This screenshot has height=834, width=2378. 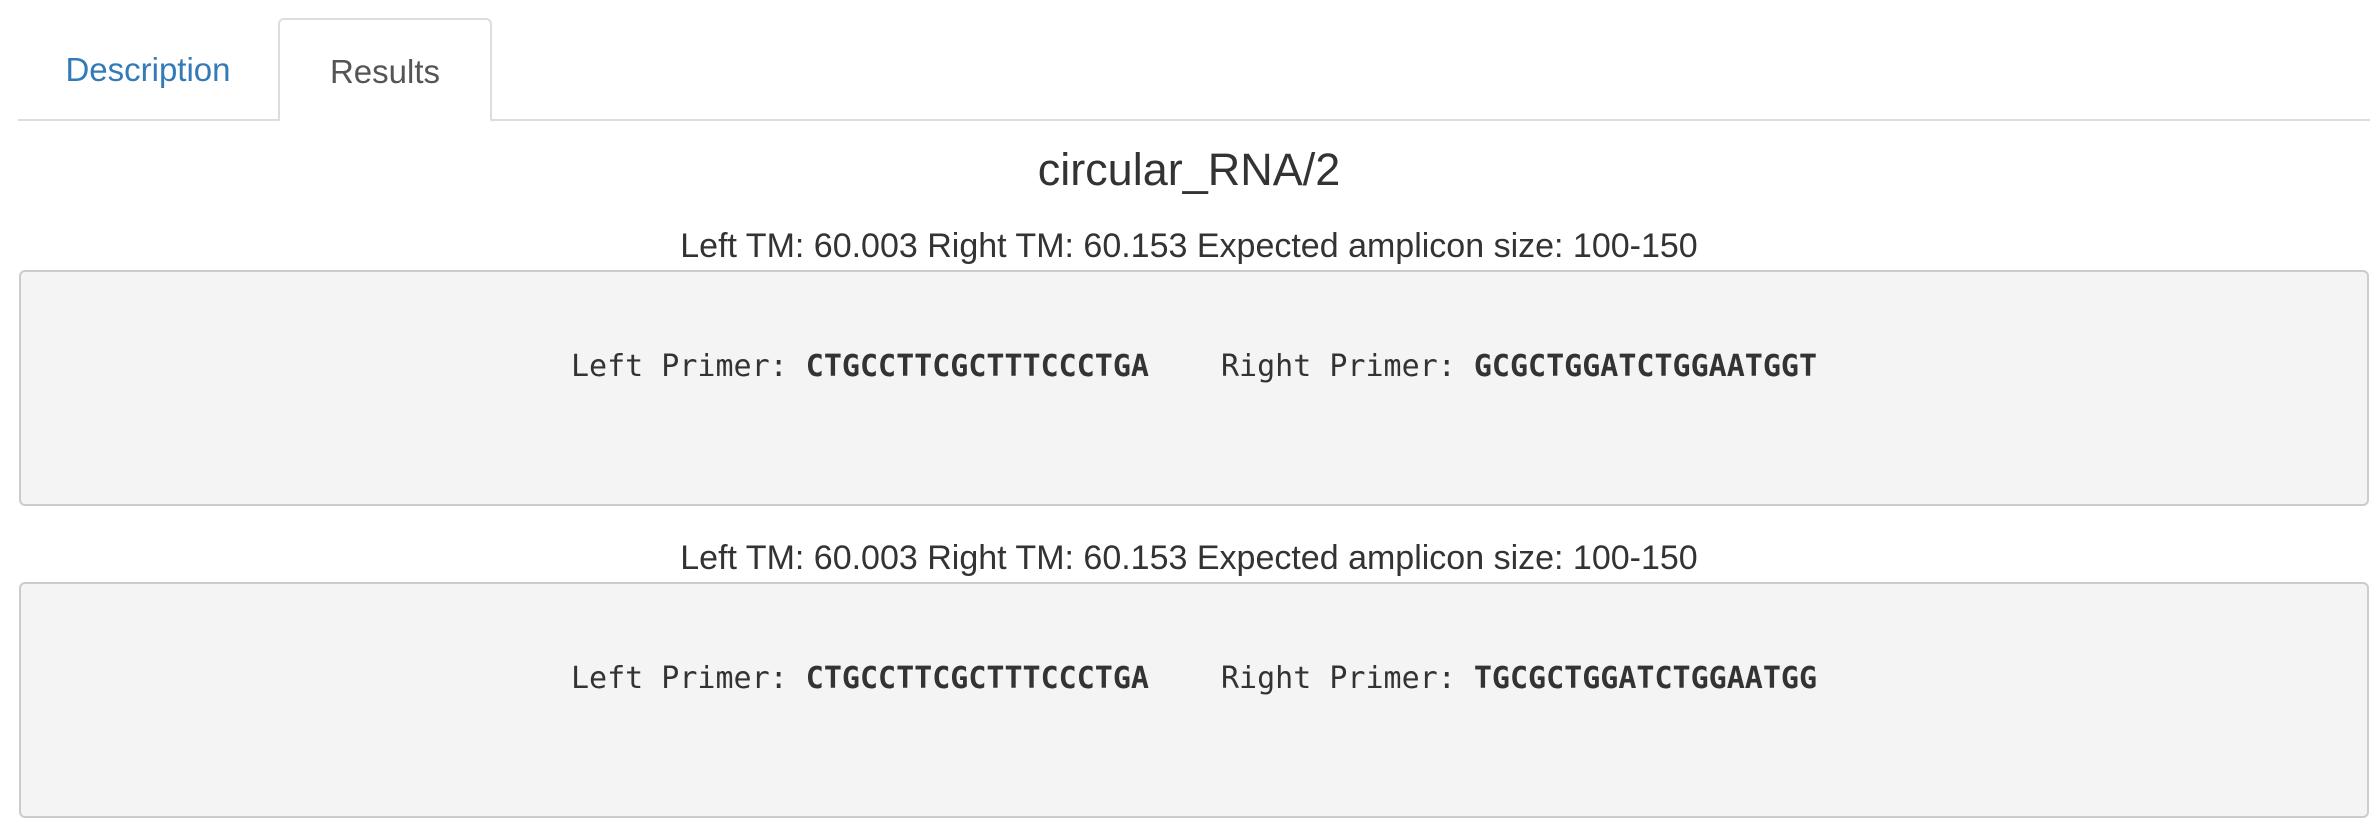 I want to click on tab-bar: Description Results, so click(x=1194, y=61).